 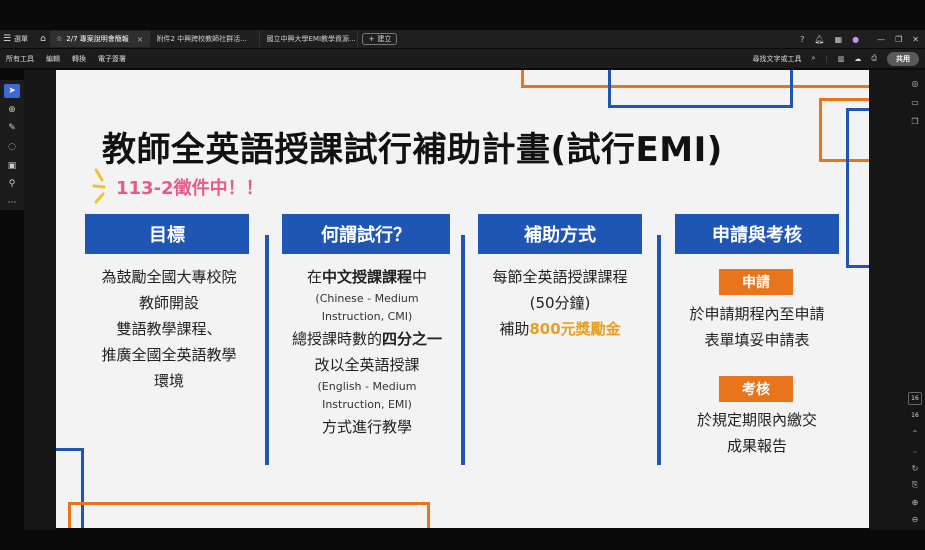 I want to click on goal-line: 為鼓勵全國大專校院, so click(x=169, y=277).